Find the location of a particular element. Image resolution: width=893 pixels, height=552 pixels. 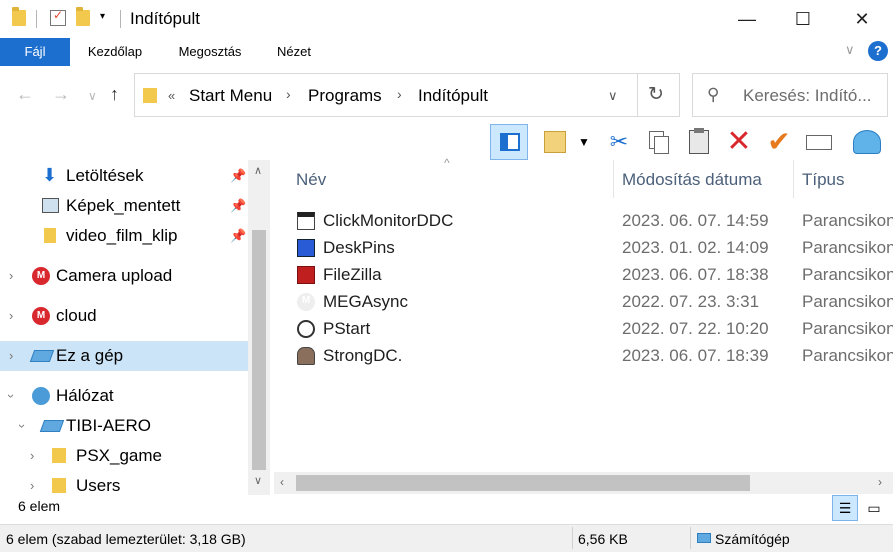

customize-quick-access-icon: ▾ is located at coordinates (102, 16).